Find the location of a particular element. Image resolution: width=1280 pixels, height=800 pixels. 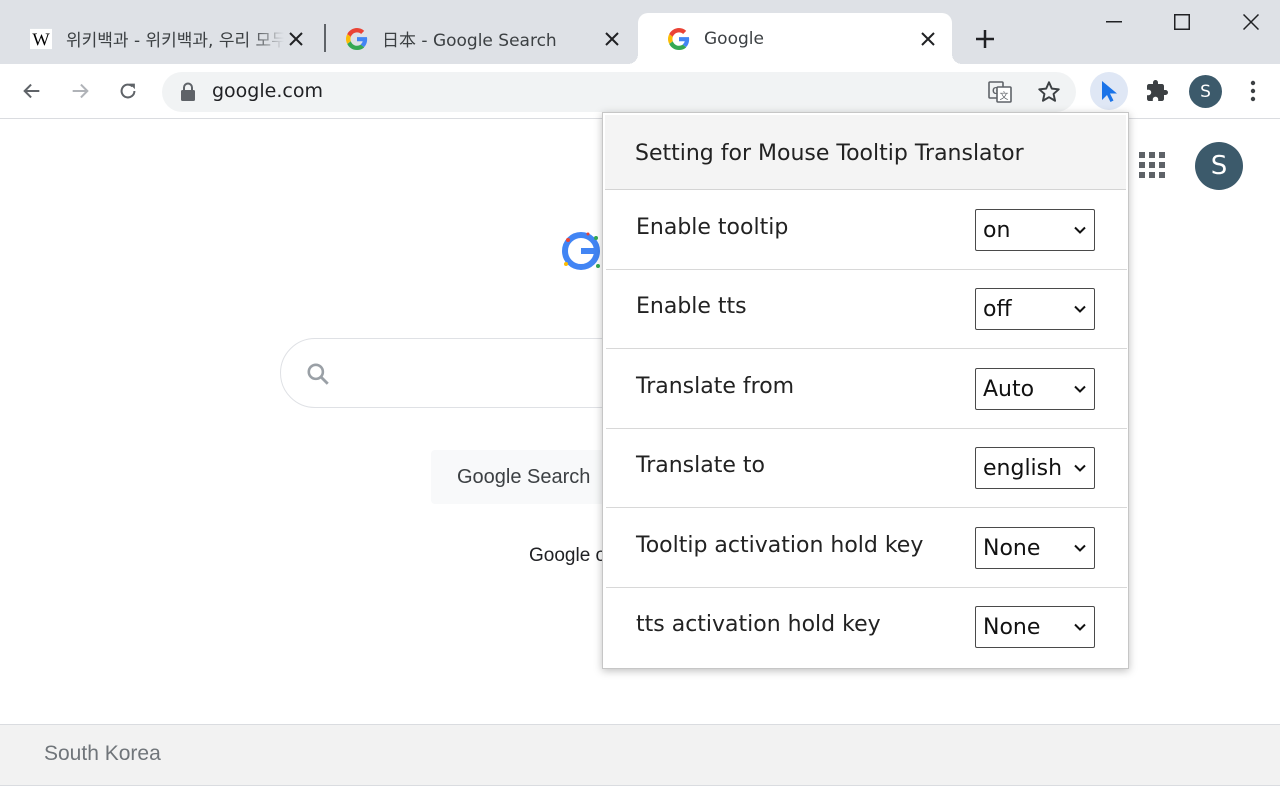

back-button is located at coordinates (32, 91).